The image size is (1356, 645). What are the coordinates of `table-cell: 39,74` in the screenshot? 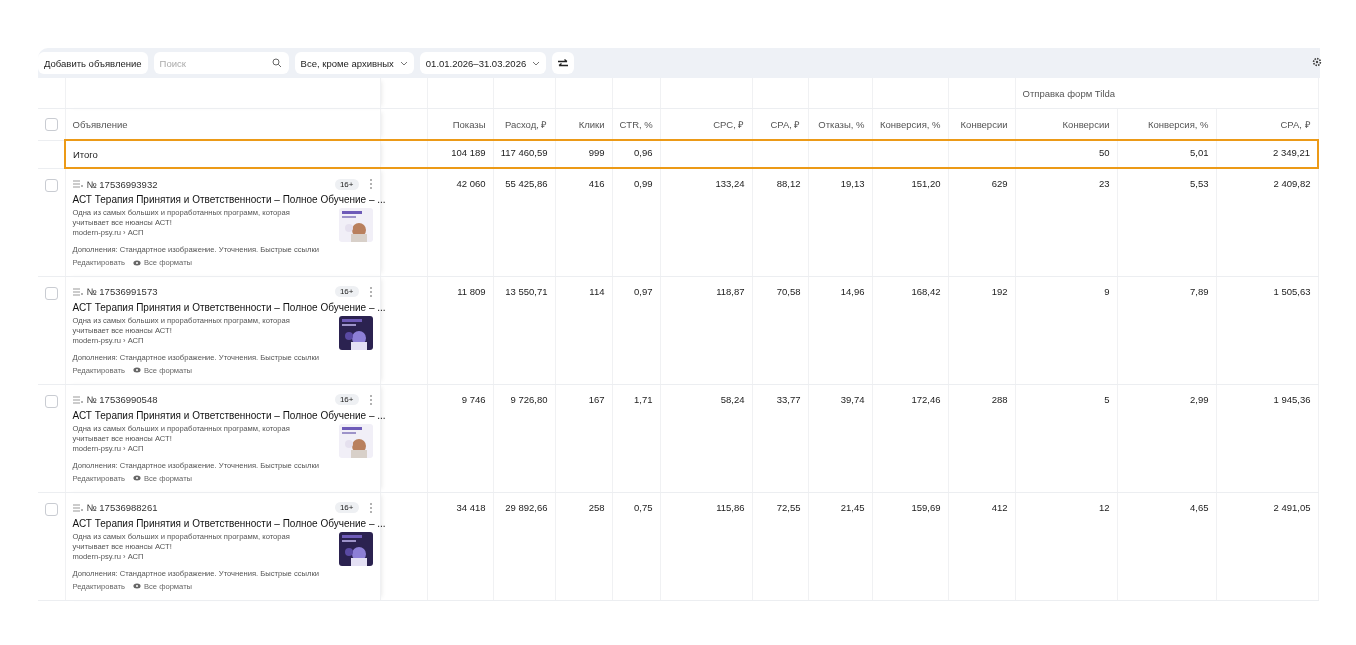 It's located at (840, 438).